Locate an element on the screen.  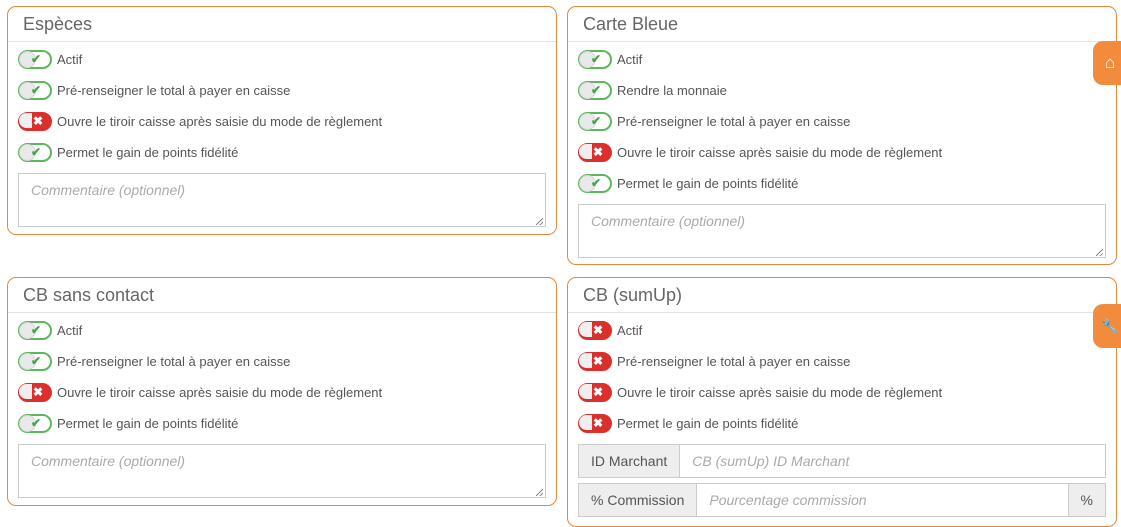
panel-title: Espèces is located at coordinates (282, 24).